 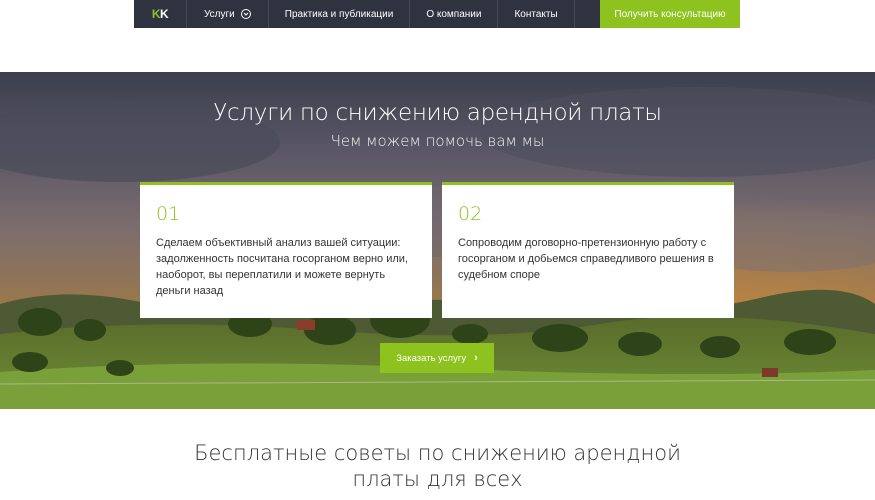 I want to click on nav-item-services-label: Услуги, so click(x=219, y=14).